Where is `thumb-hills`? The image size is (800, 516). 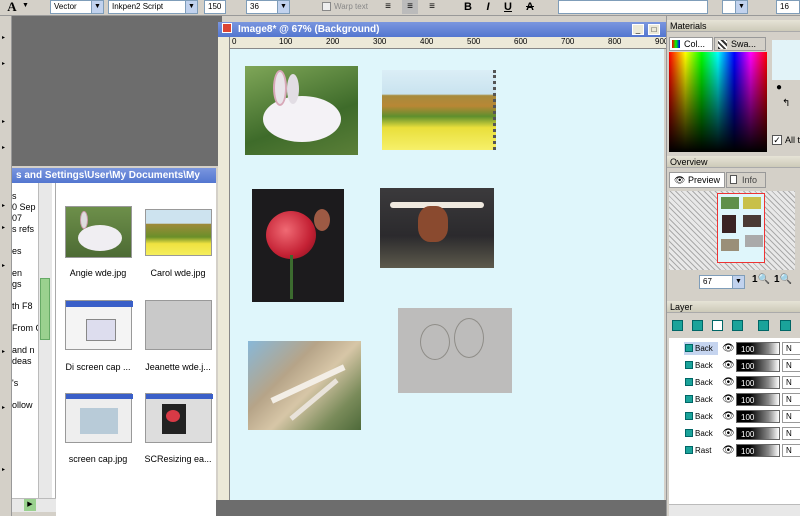
thumb-hills is located at coordinates (178, 232).